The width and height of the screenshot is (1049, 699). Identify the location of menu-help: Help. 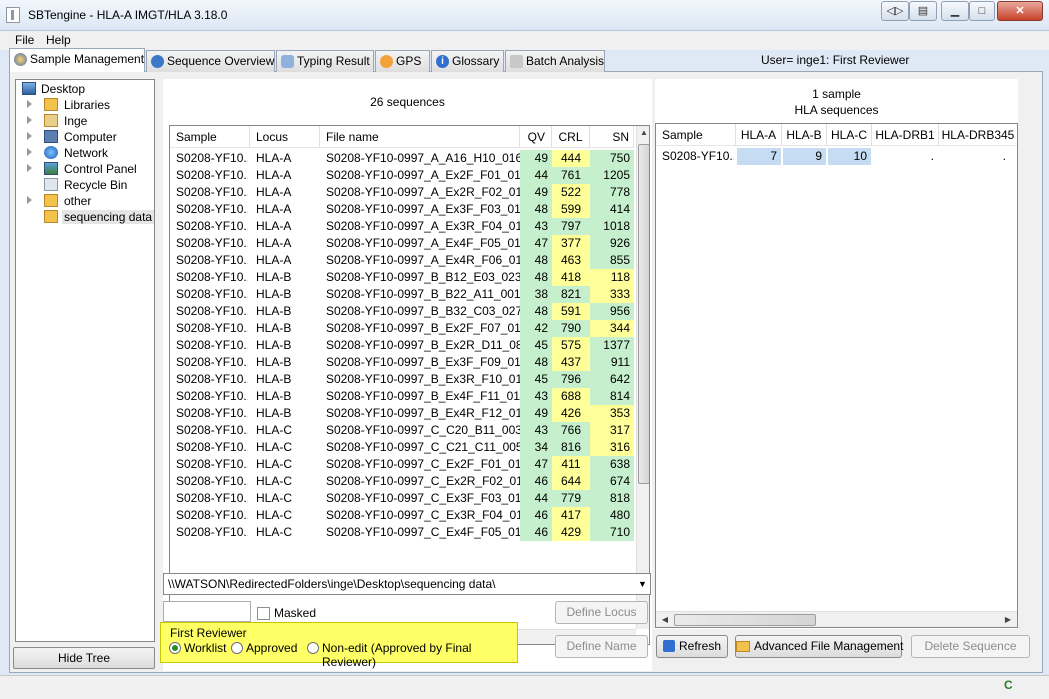
(58, 40).